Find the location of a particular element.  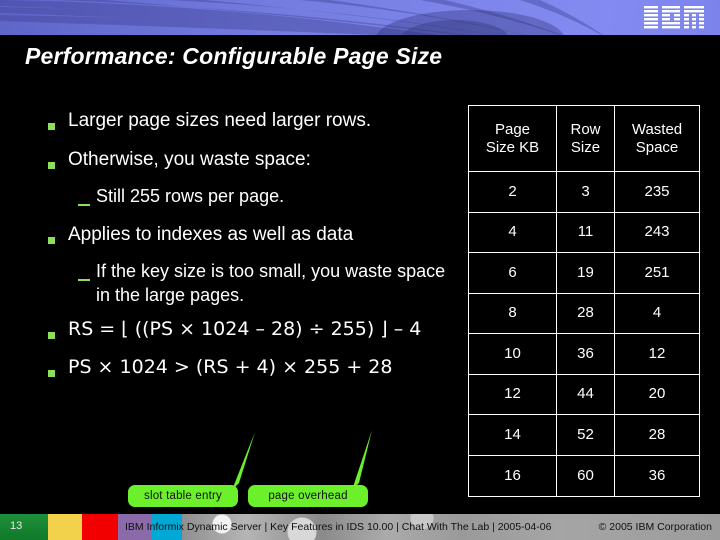

callout-page-overhead: page overhead is located at coordinates (308, 496).